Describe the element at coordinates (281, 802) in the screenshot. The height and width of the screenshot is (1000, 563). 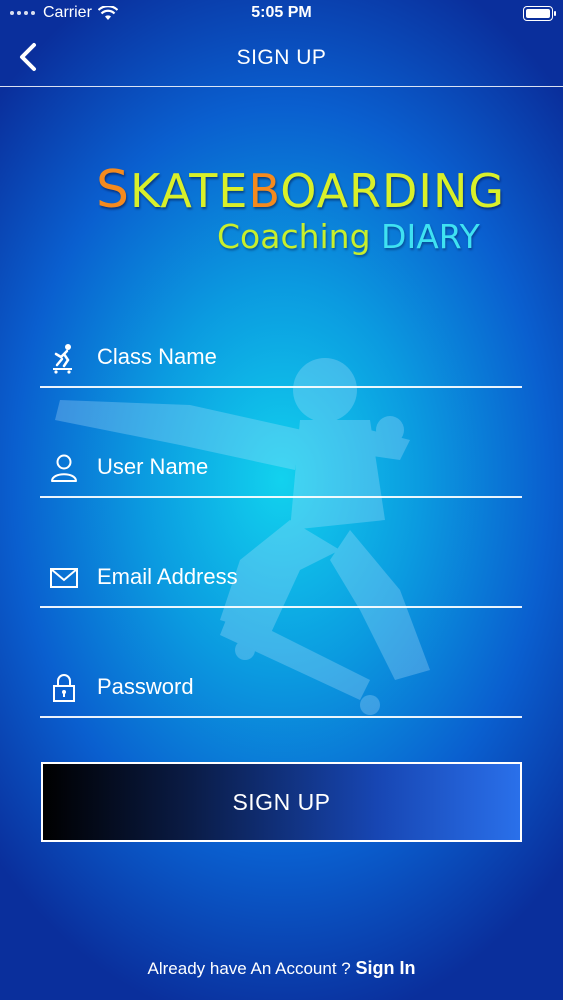
I see `sign-up-button: SIGN UP` at that location.